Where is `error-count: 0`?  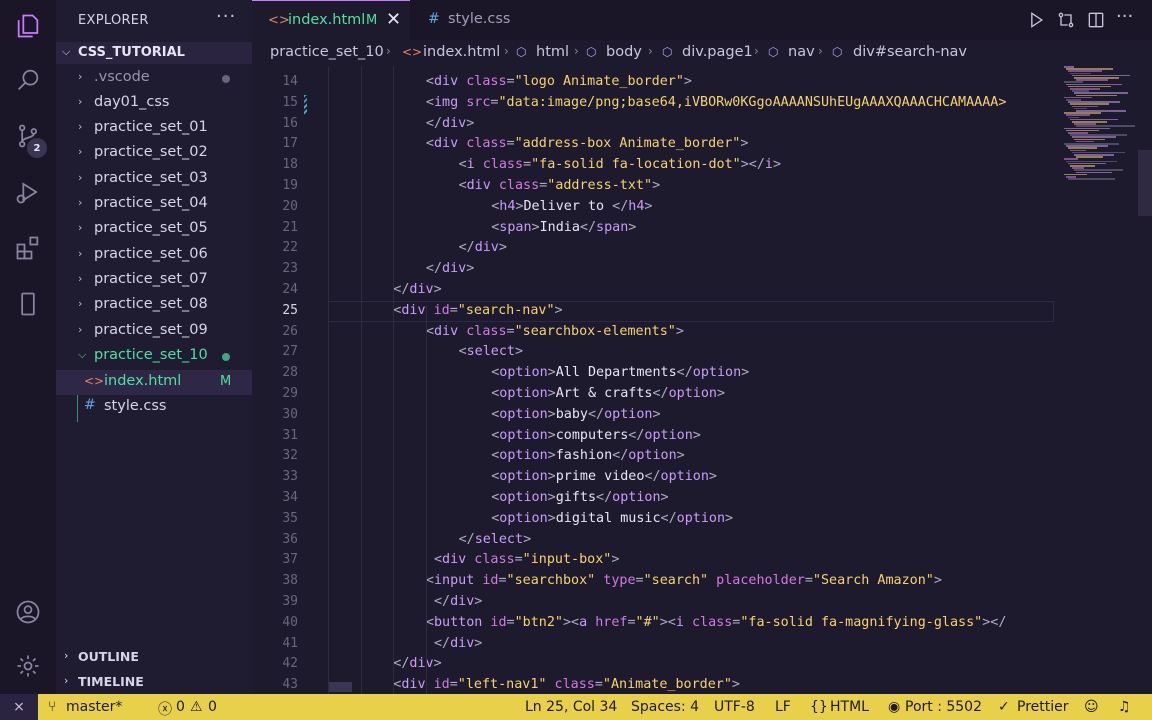 error-count: 0 is located at coordinates (180, 707).